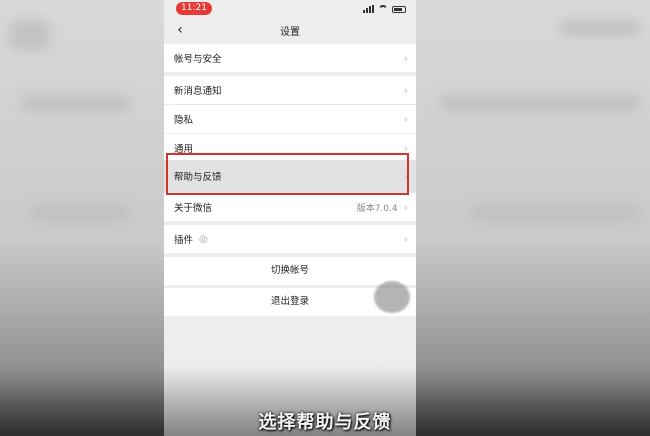 Image resolution: width=650 pixels, height=436 pixels. Describe the element at coordinates (193, 208) in the screenshot. I see `setting-label: 关于微信` at that location.